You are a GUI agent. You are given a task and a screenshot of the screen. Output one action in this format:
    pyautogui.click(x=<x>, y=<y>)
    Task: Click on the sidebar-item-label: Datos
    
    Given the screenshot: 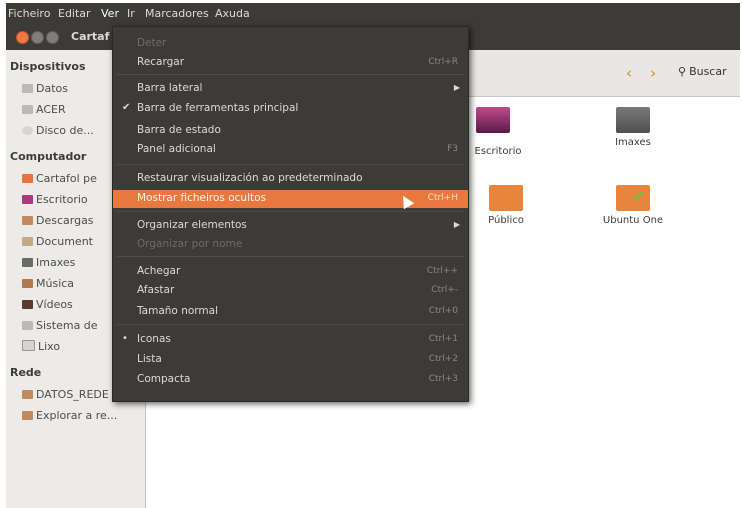 What is the action you would take?
    pyautogui.click(x=52, y=88)
    